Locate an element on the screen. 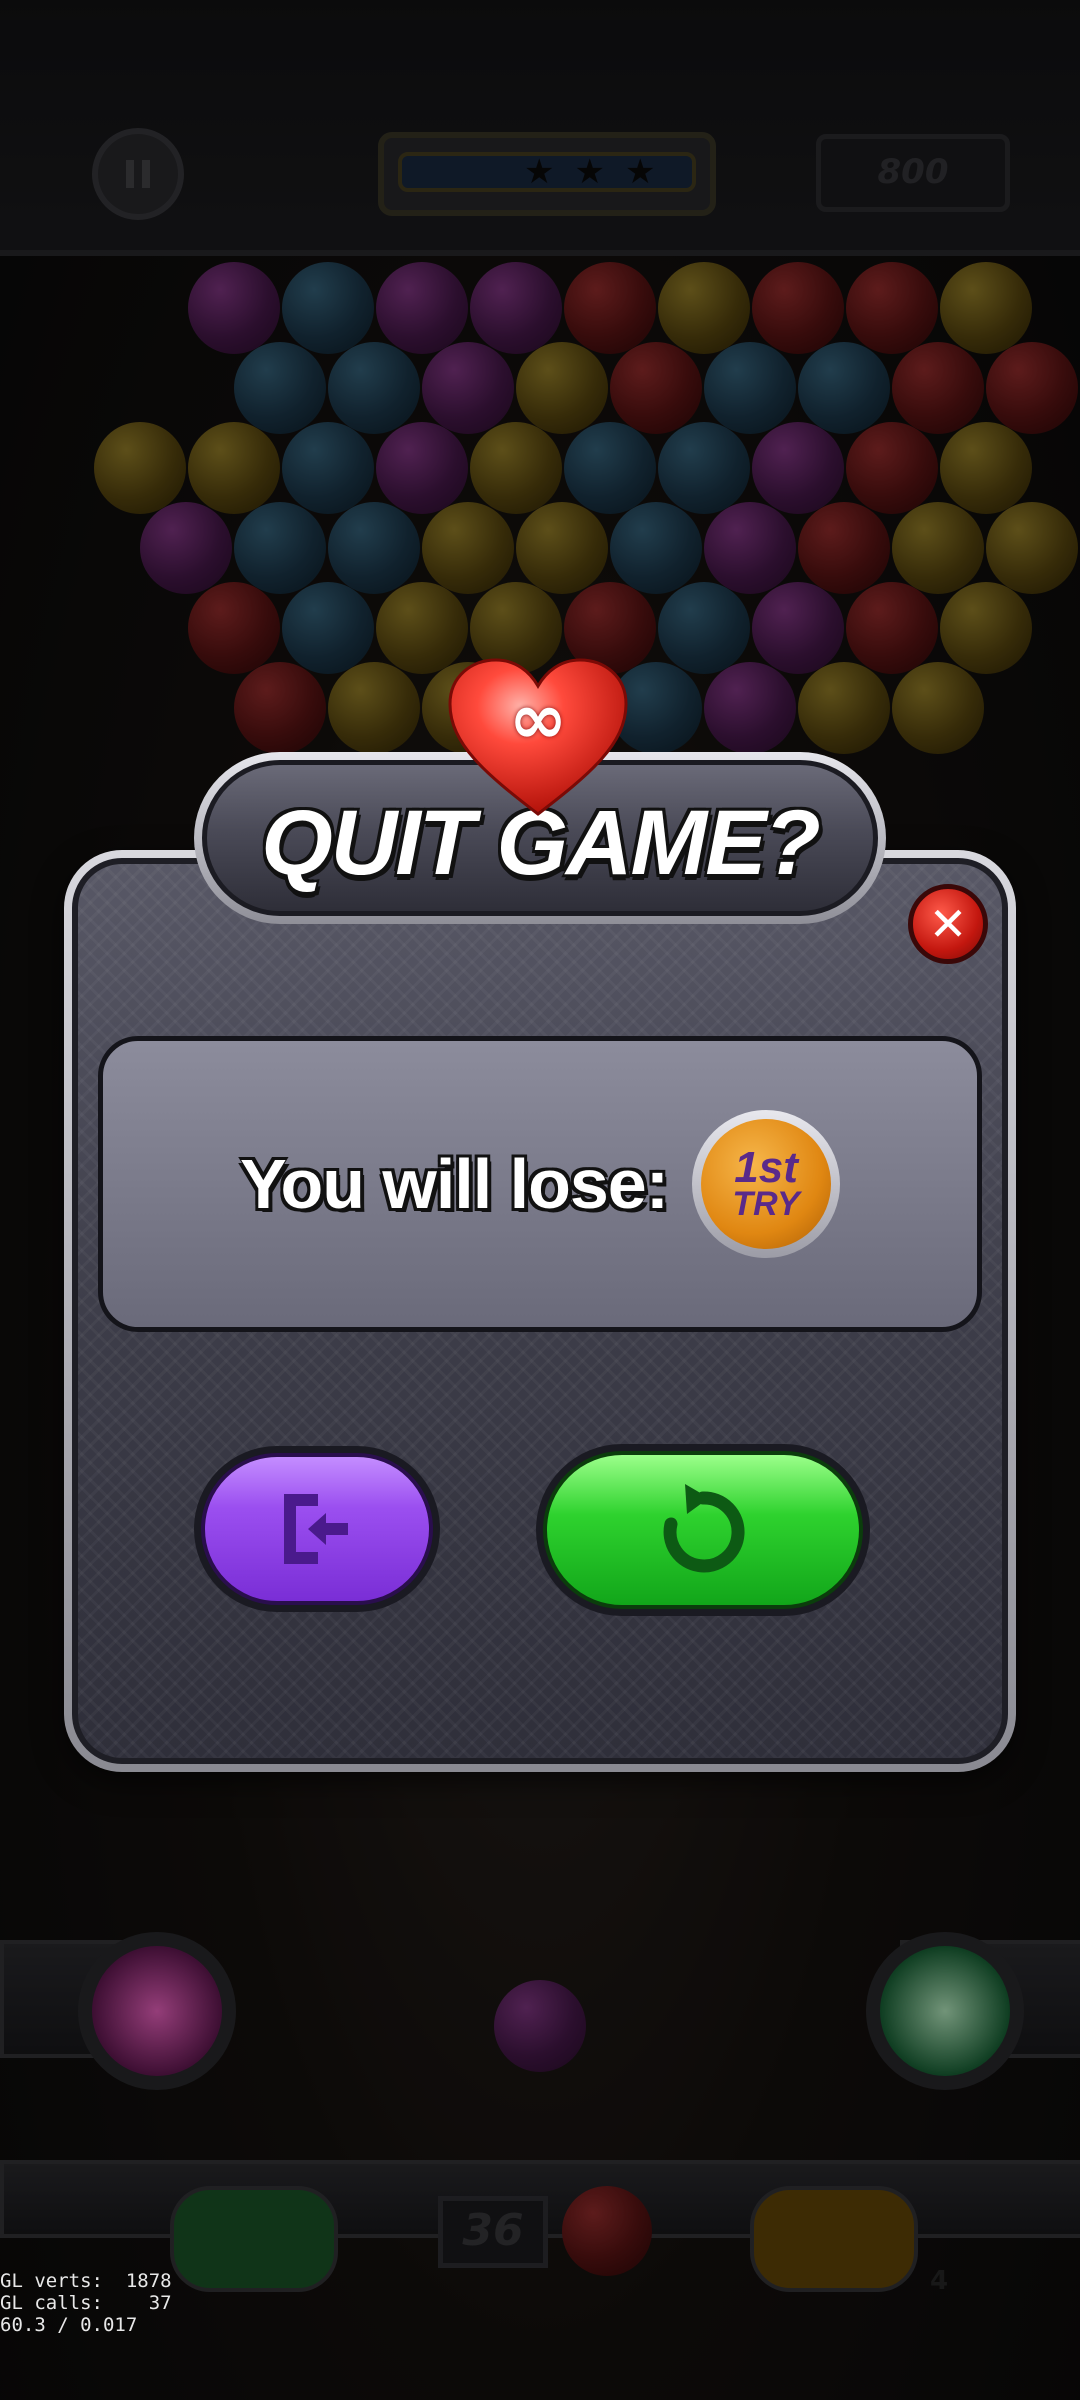 This screenshot has height=2400, width=1080. quit-button is located at coordinates (317, 1529).